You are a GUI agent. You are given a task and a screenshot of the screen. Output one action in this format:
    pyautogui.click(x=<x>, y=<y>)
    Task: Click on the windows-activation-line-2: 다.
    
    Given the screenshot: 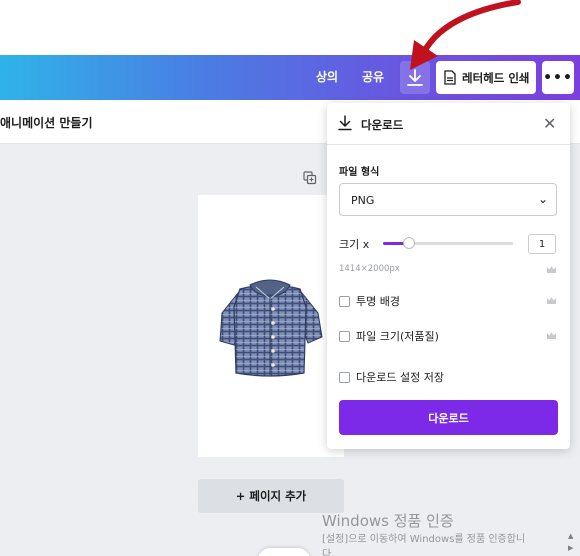 What is the action you would take?
    pyautogui.click(x=328, y=552)
    